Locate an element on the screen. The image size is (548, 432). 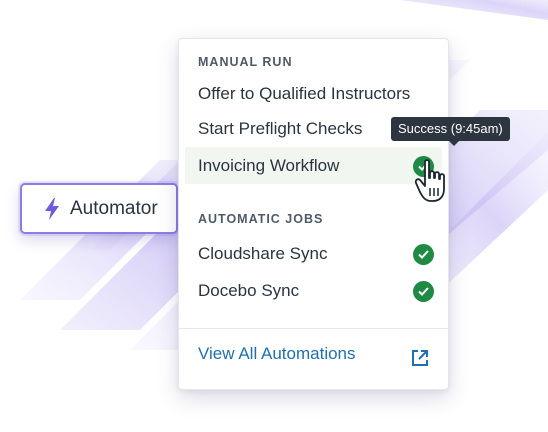
menu-item-invoicing-workflow: Invoicing Workflow is located at coordinates (313, 165).